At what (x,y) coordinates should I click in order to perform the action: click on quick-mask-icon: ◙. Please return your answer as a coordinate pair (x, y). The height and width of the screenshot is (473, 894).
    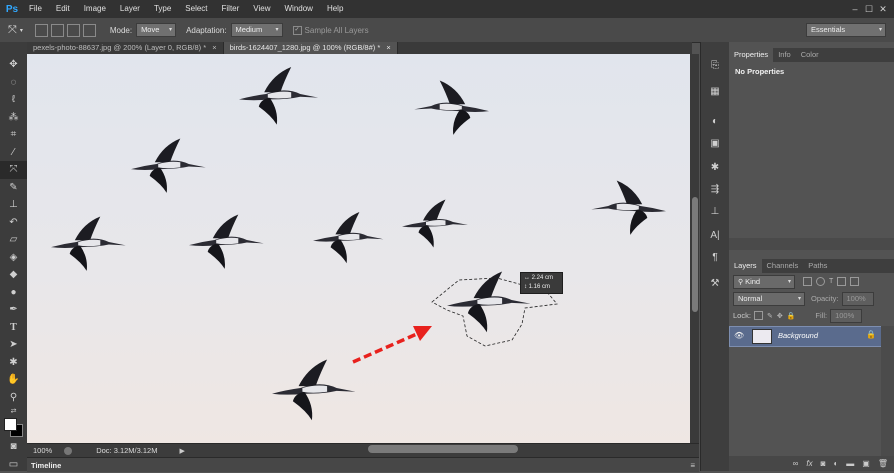
    Looking at the image, I should click on (13, 447).